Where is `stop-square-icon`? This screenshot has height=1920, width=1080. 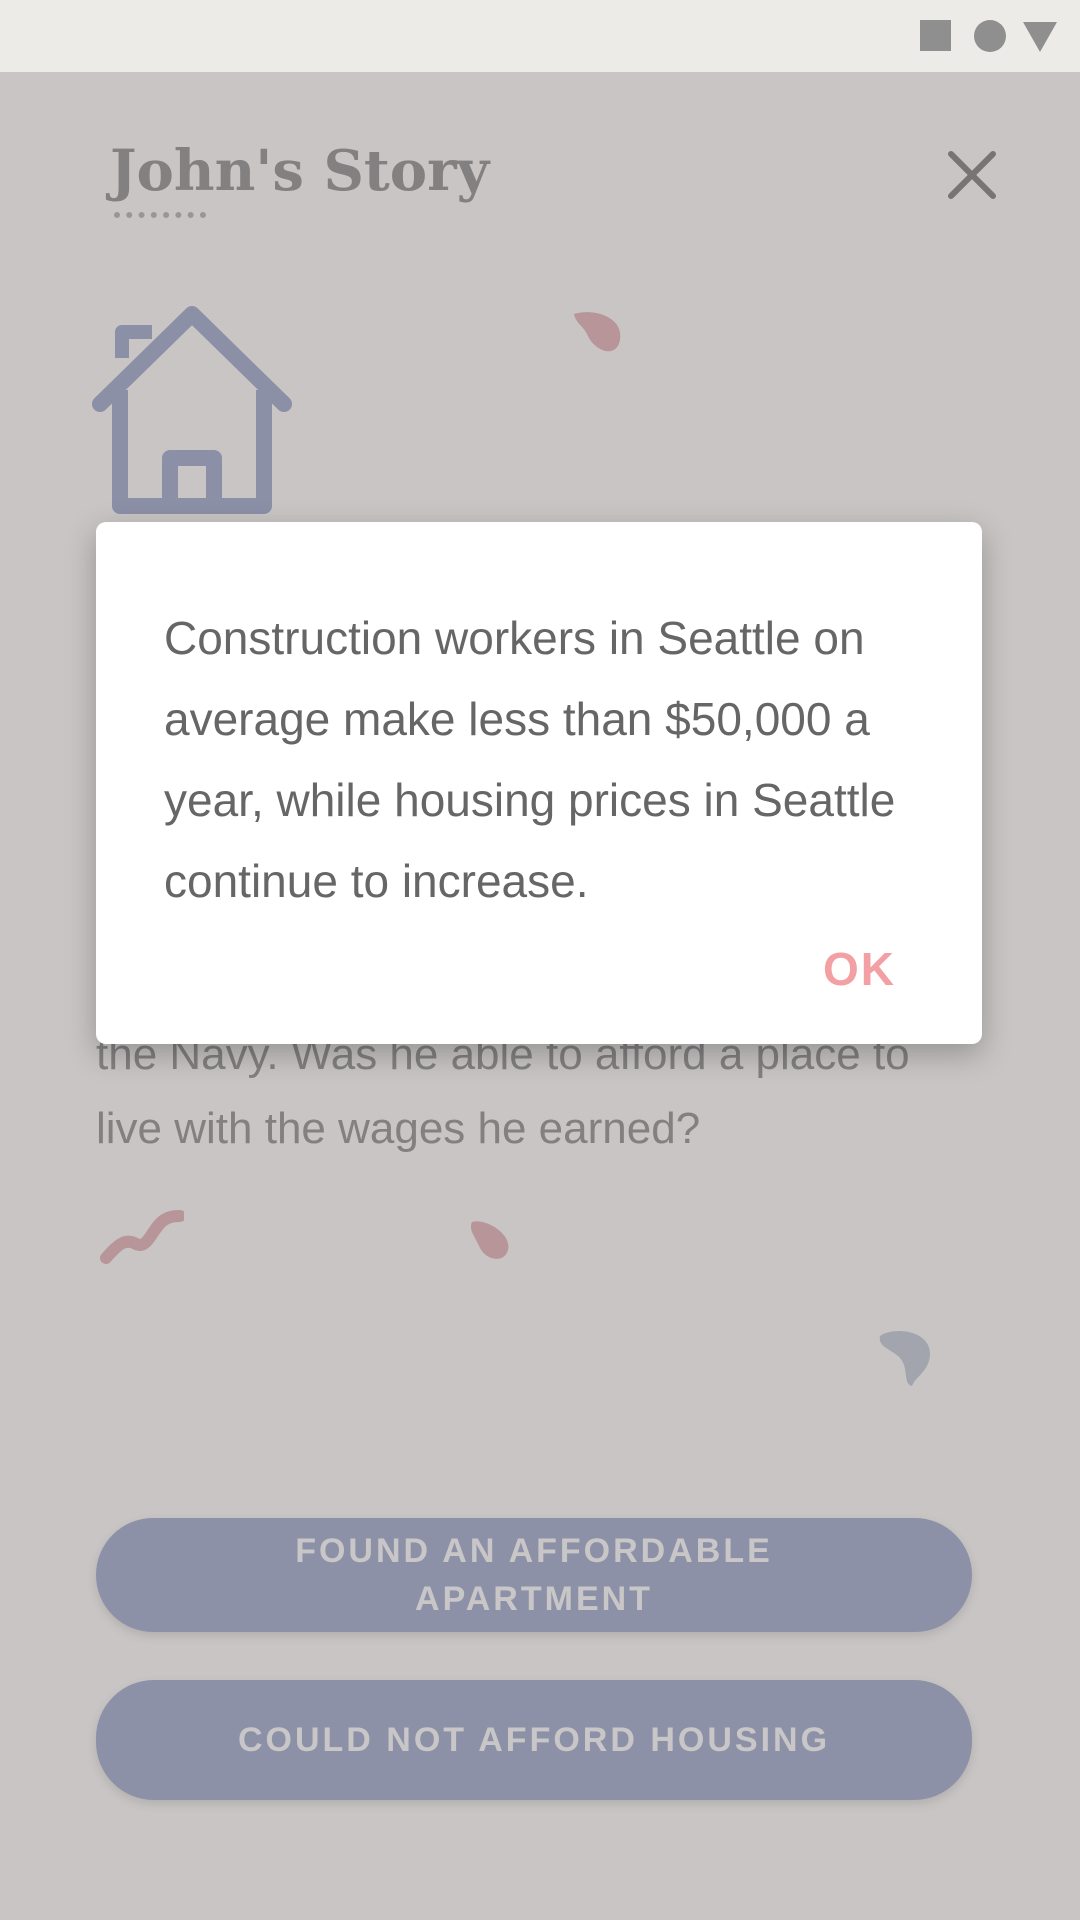 stop-square-icon is located at coordinates (935, 35).